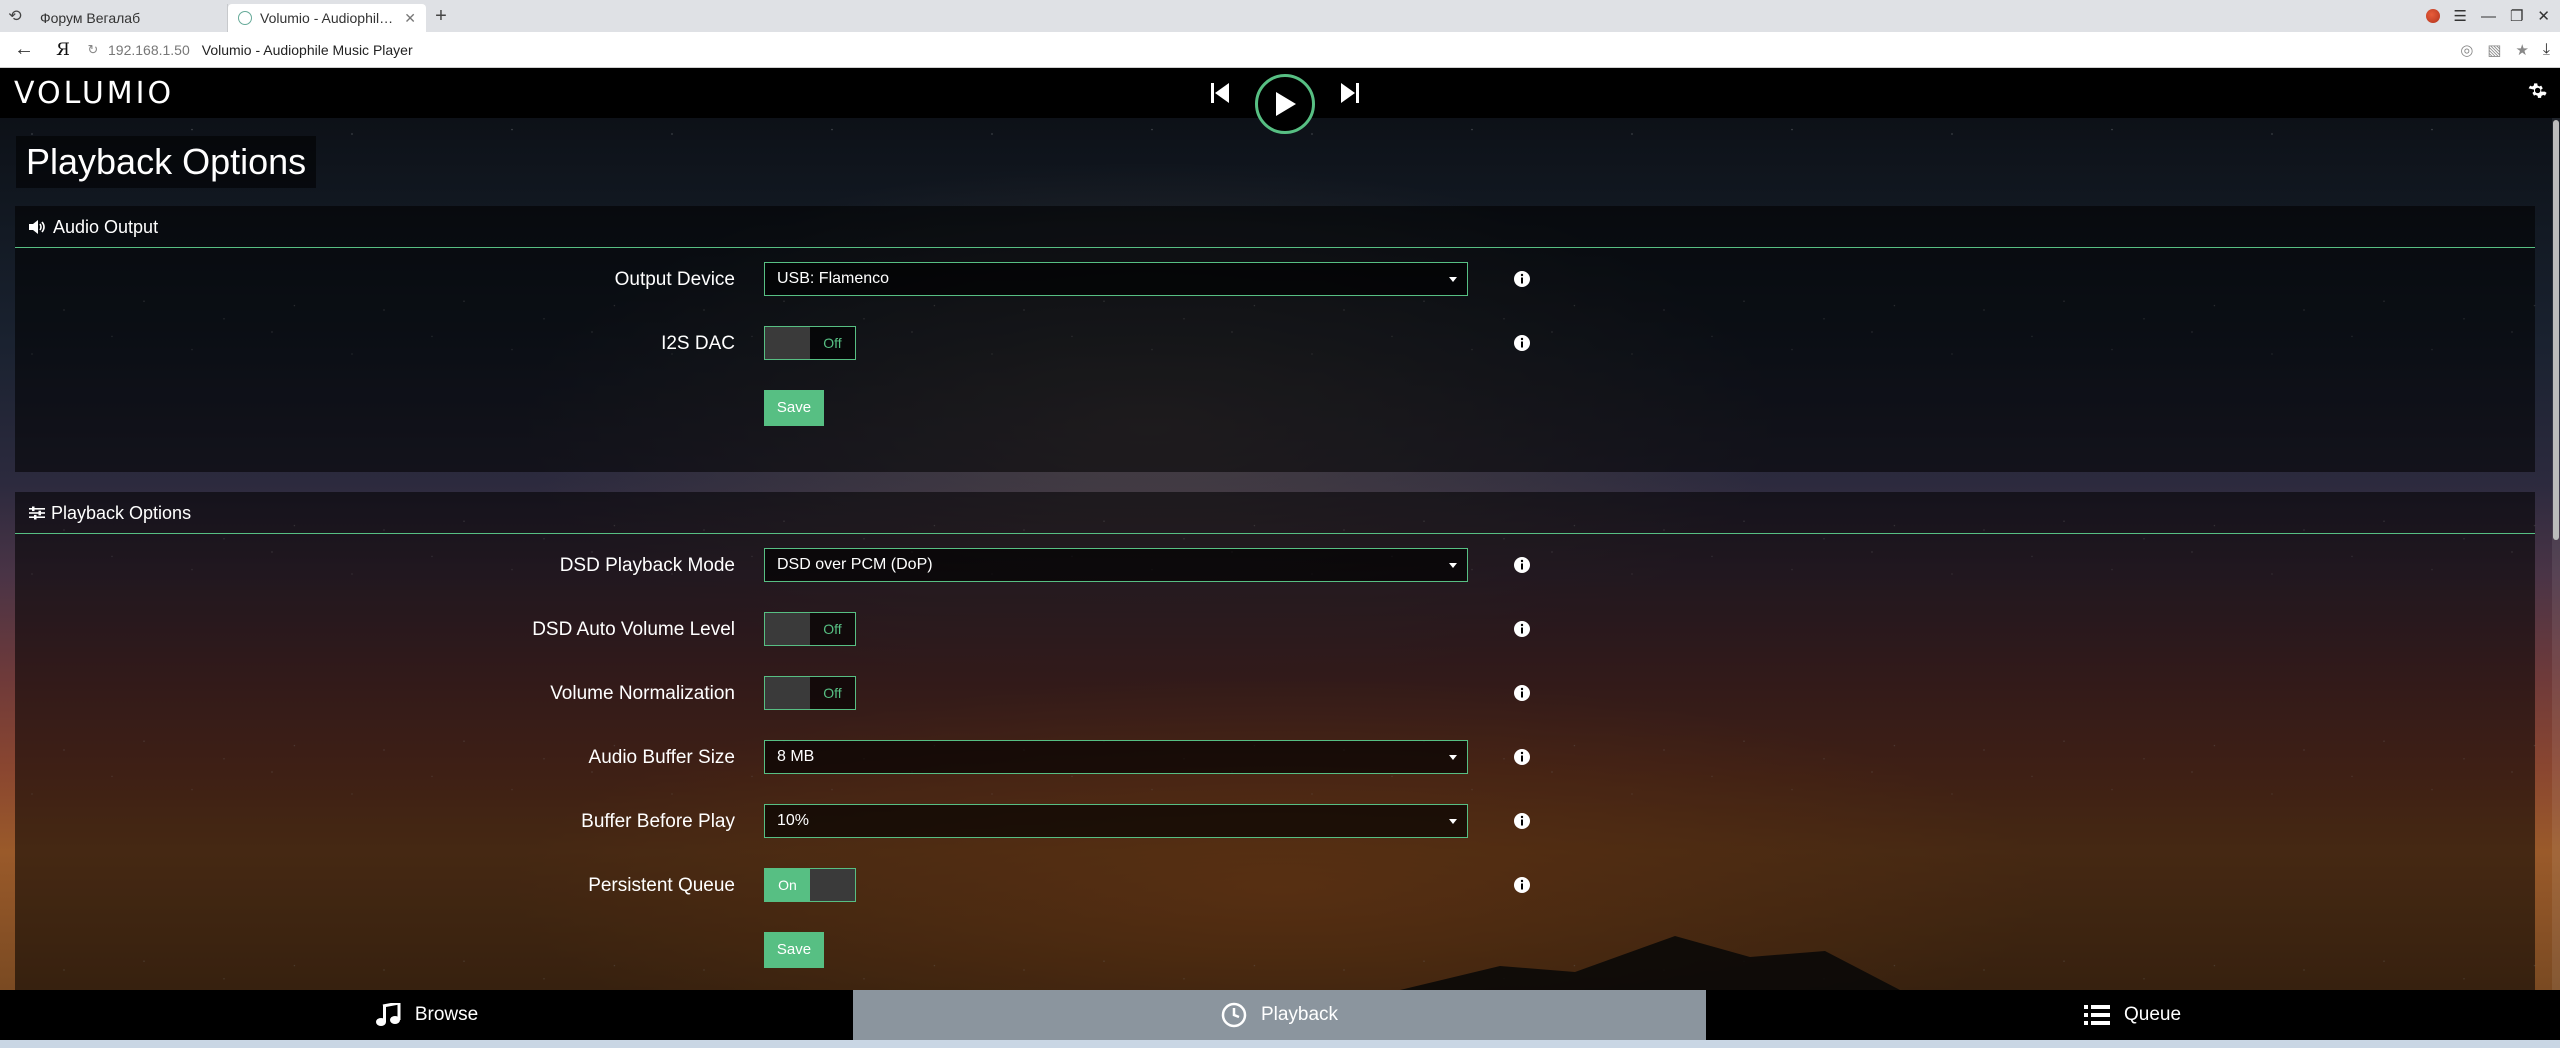 Image resolution: width=2560 pixels, height=1048 pixels. I want to click on buffer-before-play-select: 10%, so click(1116, 821).